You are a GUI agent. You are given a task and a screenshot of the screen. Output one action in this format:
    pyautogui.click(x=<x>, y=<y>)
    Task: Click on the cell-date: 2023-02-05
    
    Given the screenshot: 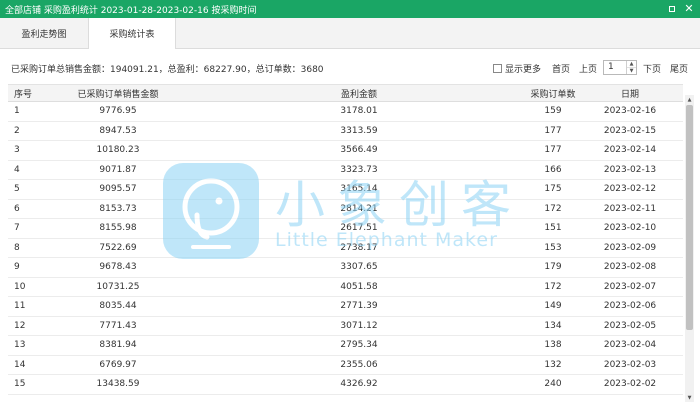 What is the action you would take?
    pyautogui.click(x=630, y=325)
    